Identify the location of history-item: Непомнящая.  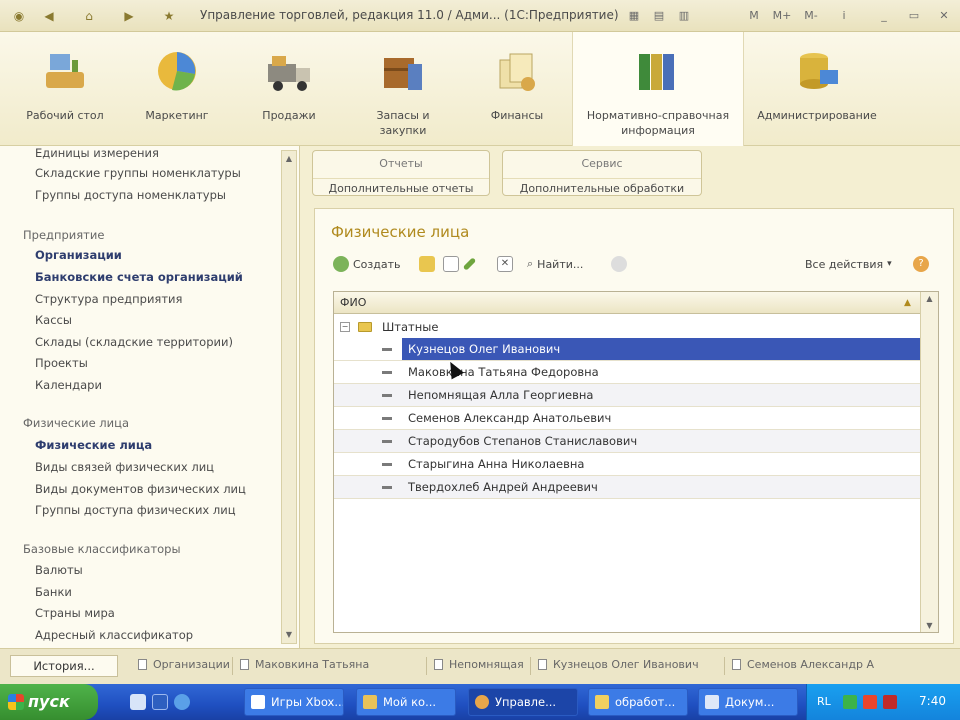
(479, 664).